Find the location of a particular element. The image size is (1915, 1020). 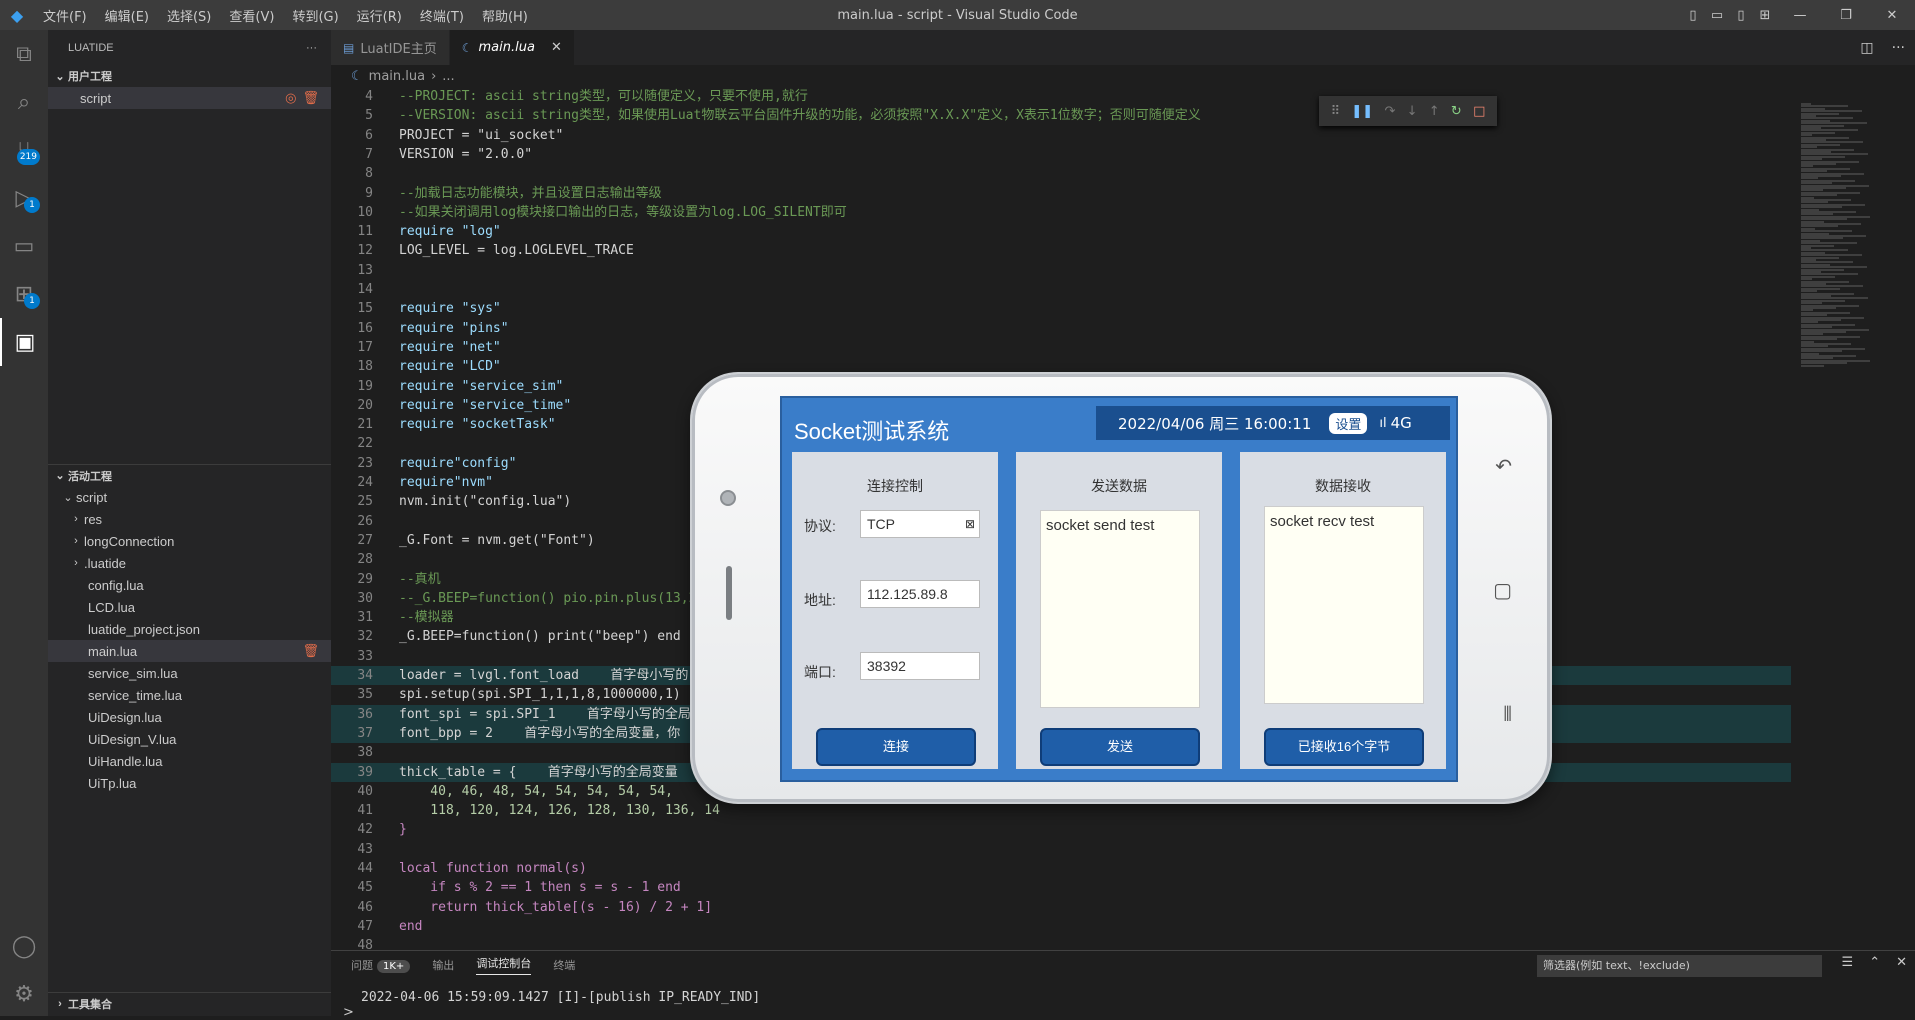

drag-handle-icon: ⠿ is located at coordinates (1336, 111).